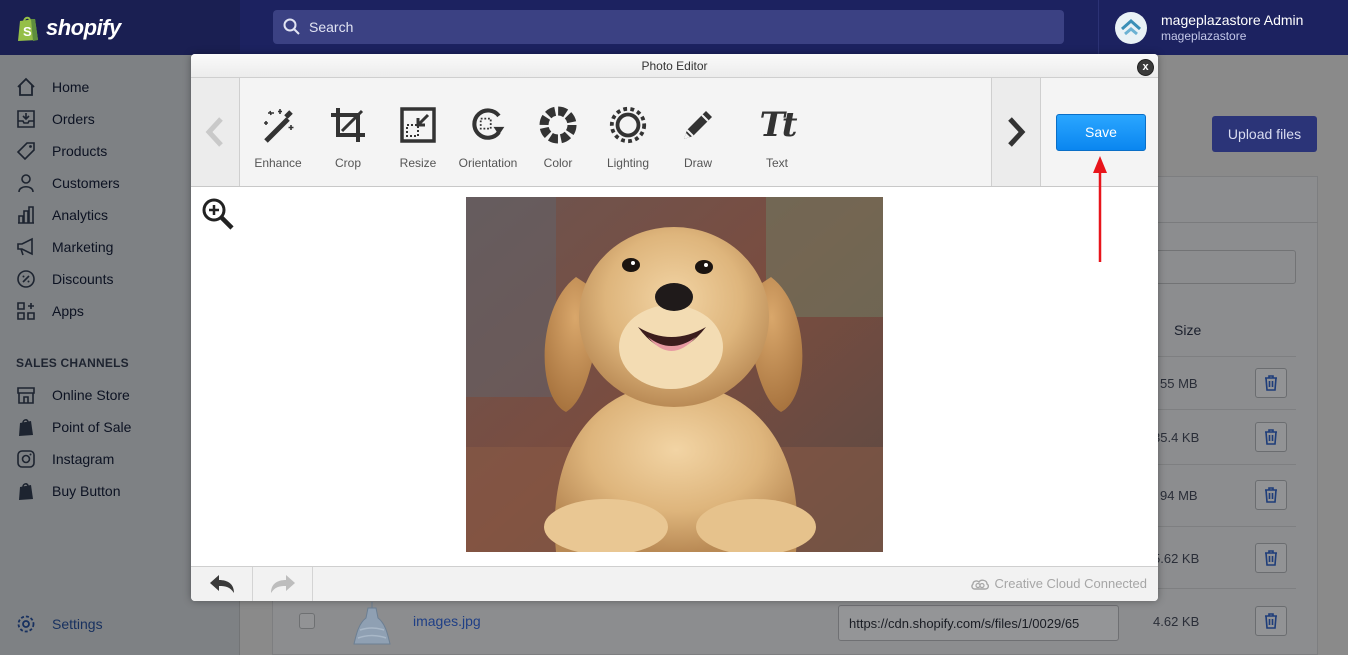 The width and height of the screenshot is (1348, 655). What do you see at coordinates (488, 163) in the screenshot?
I see `tool-label: Orientation` at bounding box center [488, 163].